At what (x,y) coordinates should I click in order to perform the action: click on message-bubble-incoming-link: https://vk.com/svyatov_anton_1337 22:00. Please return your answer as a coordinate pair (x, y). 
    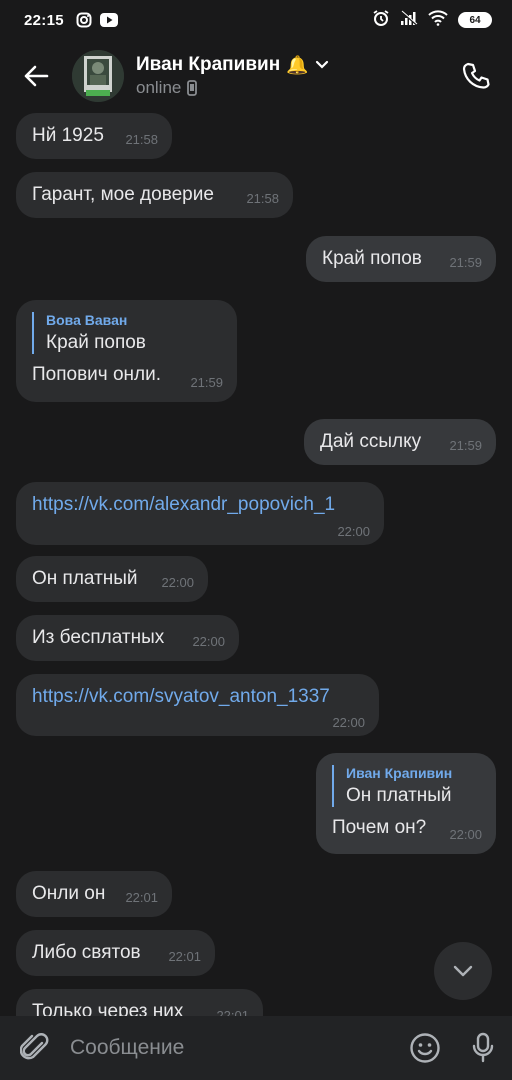
    Looking at the image, I should click on (197, 705).